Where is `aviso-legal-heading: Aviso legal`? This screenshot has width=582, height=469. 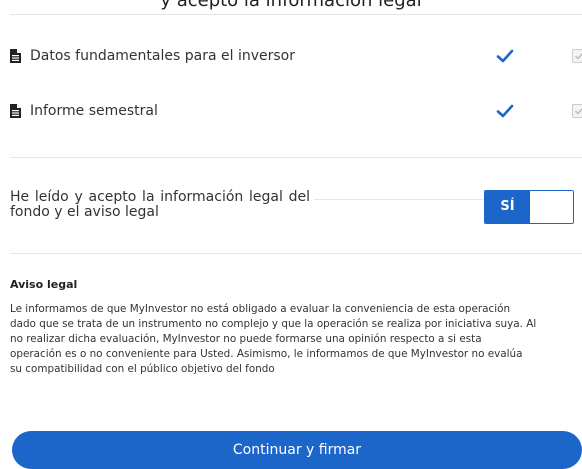 aviso-legal-heading: Aviso legal is located at coordinates (44, 284).